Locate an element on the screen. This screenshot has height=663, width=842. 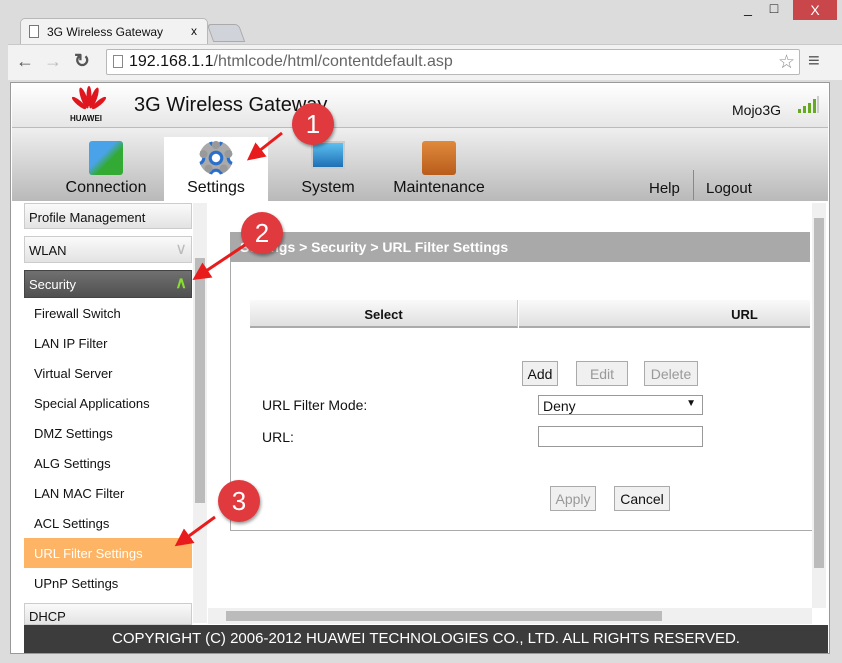
nav-divider is located at coordinates (693, 185).